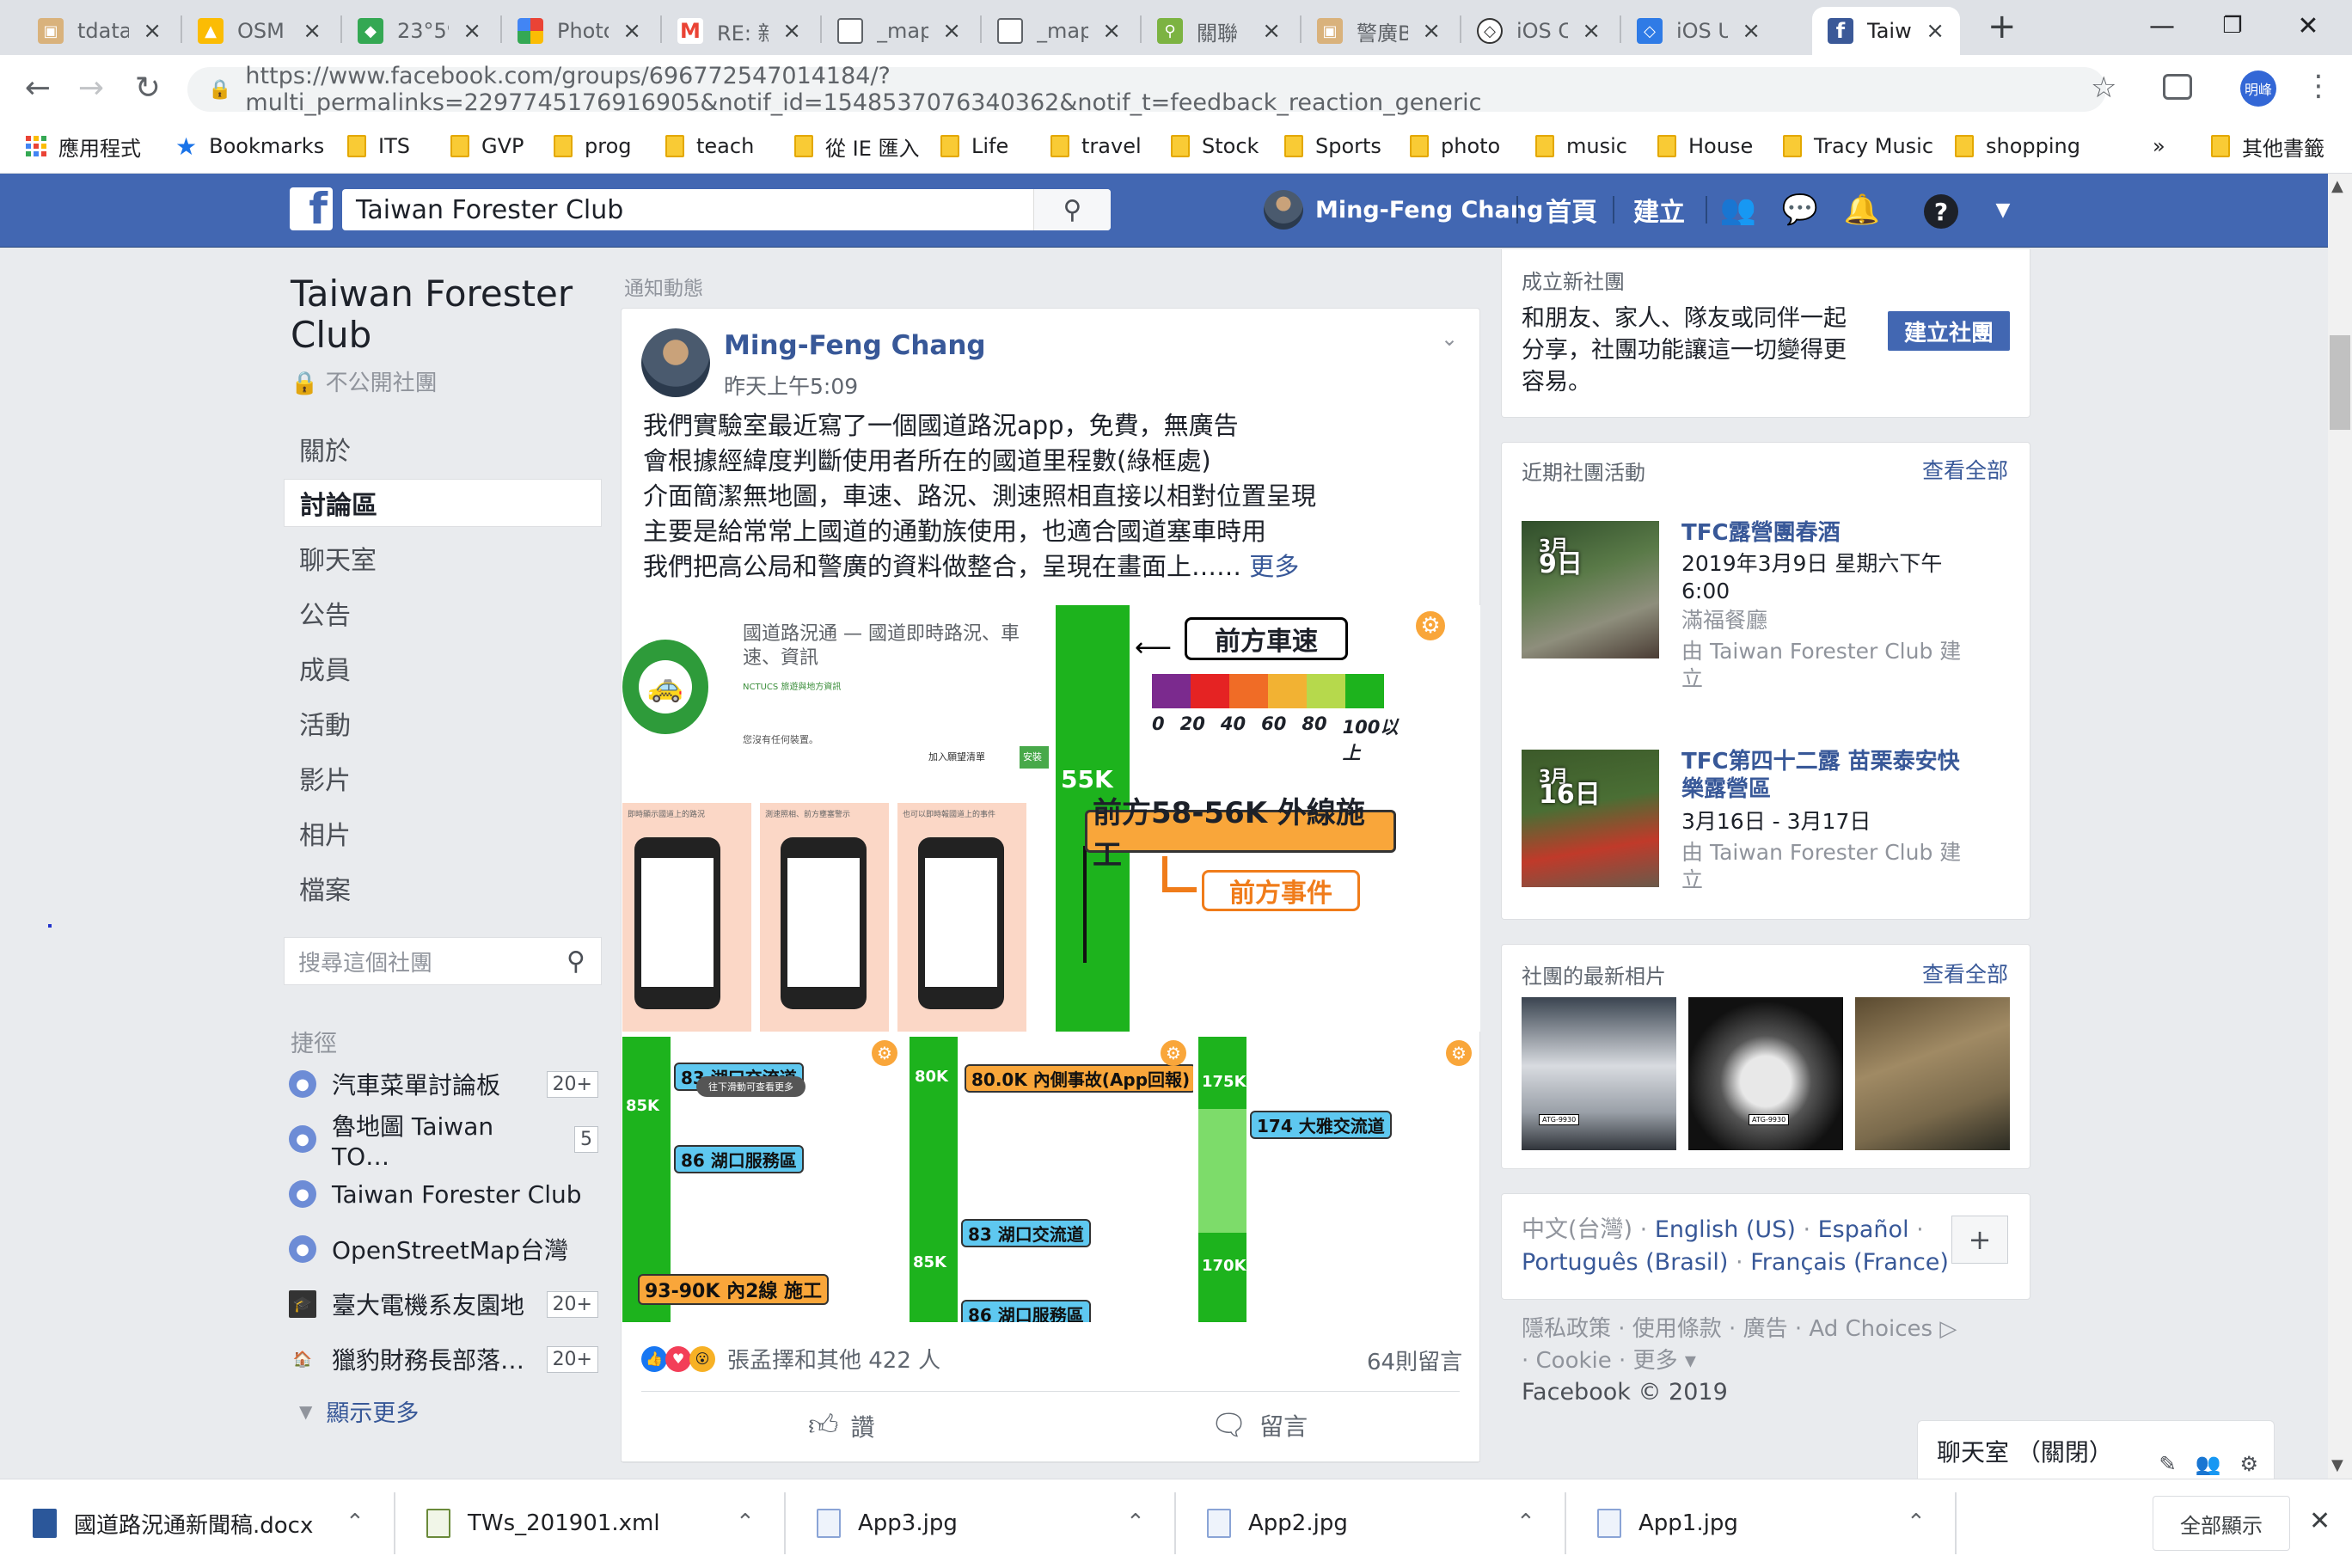 This screenshot has height=1568, width=2352. I want to click on group-nav-members: 成員, so click(443, 668).